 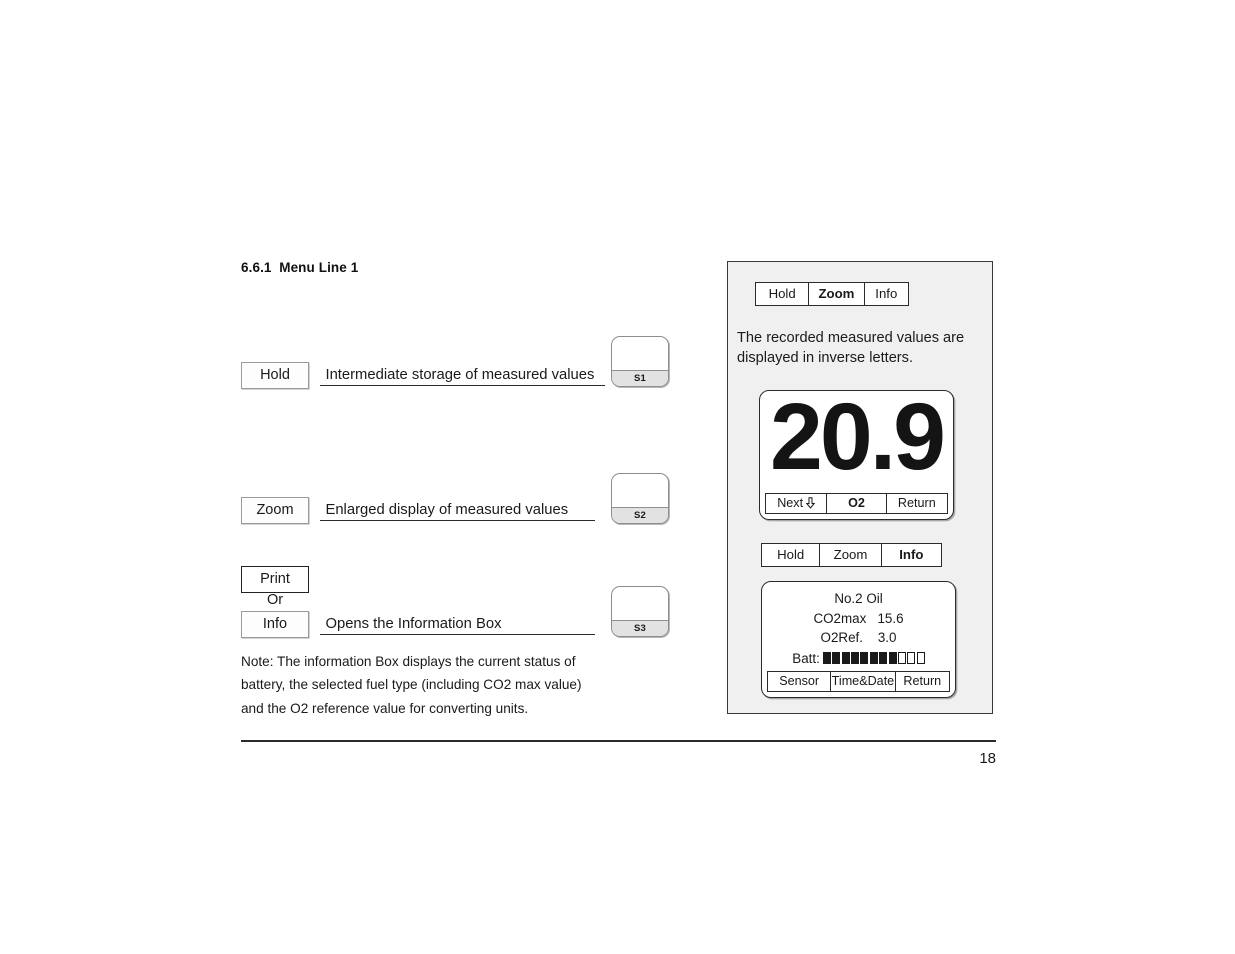 What do you see at coordinates (922, 681) in the screenshot?
I see `info-softkey-return: Return` at bounding box center [922, 681].